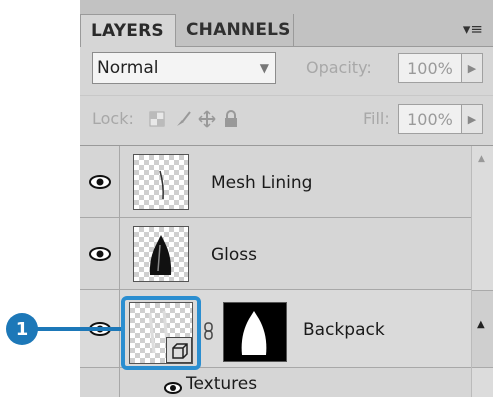  Describe the element at coordinates (221, 384) in the screenshot. I see `effect-name: Textures` at that location.